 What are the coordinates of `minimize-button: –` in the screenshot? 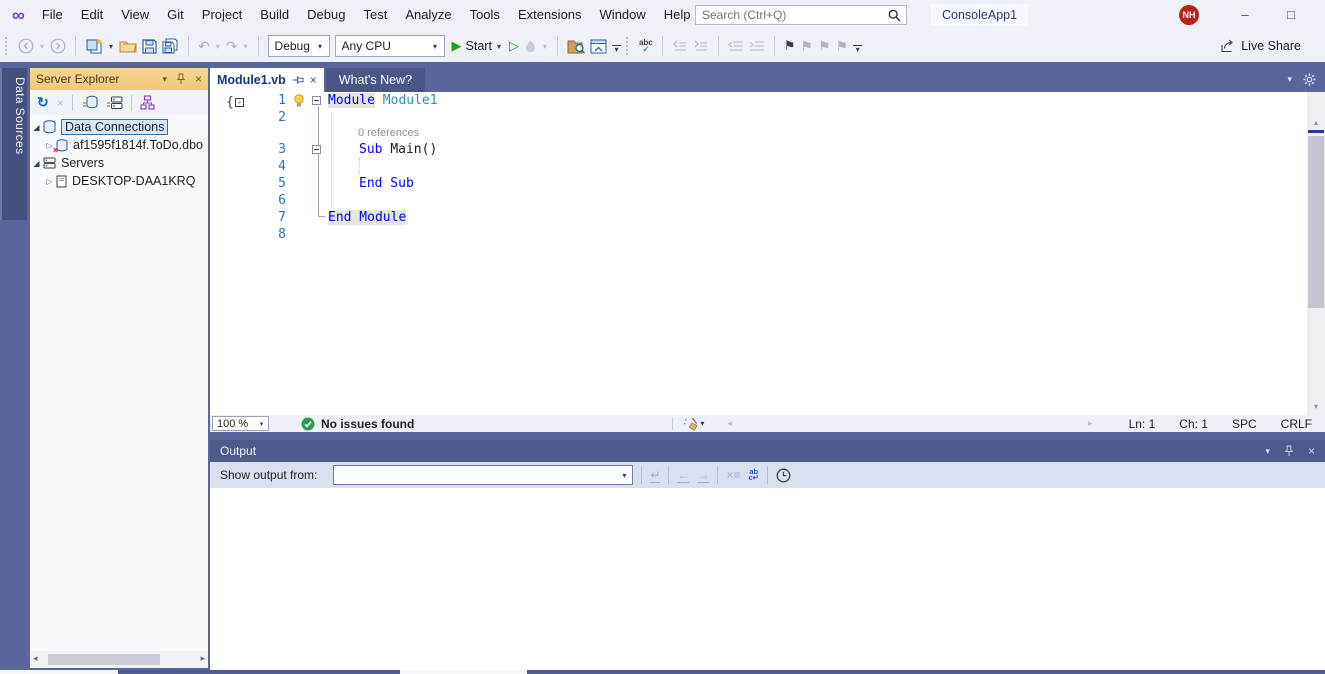 It's located at (1245, 15).